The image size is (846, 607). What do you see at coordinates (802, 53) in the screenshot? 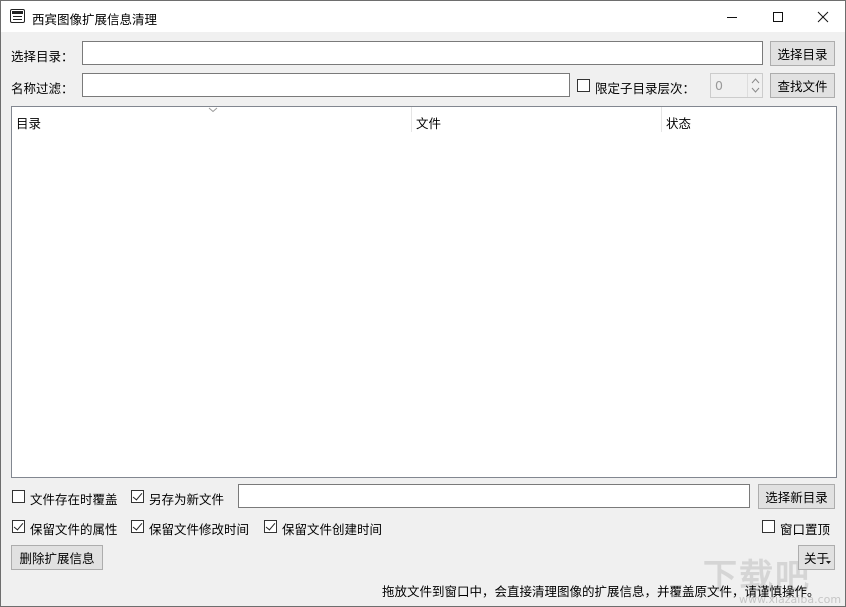
I see `select-dir-button: 选择目录` at bounding box center [802, 53].